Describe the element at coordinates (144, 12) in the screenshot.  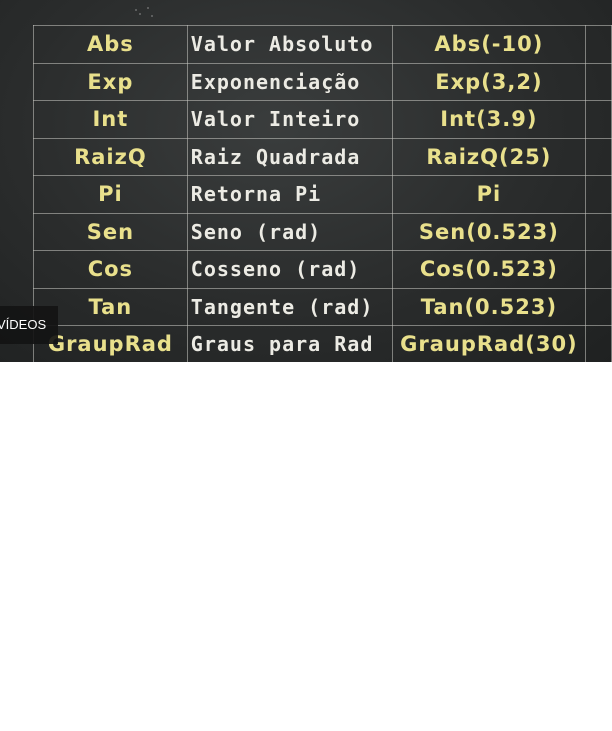
I see `chalk-smudge` at that location.